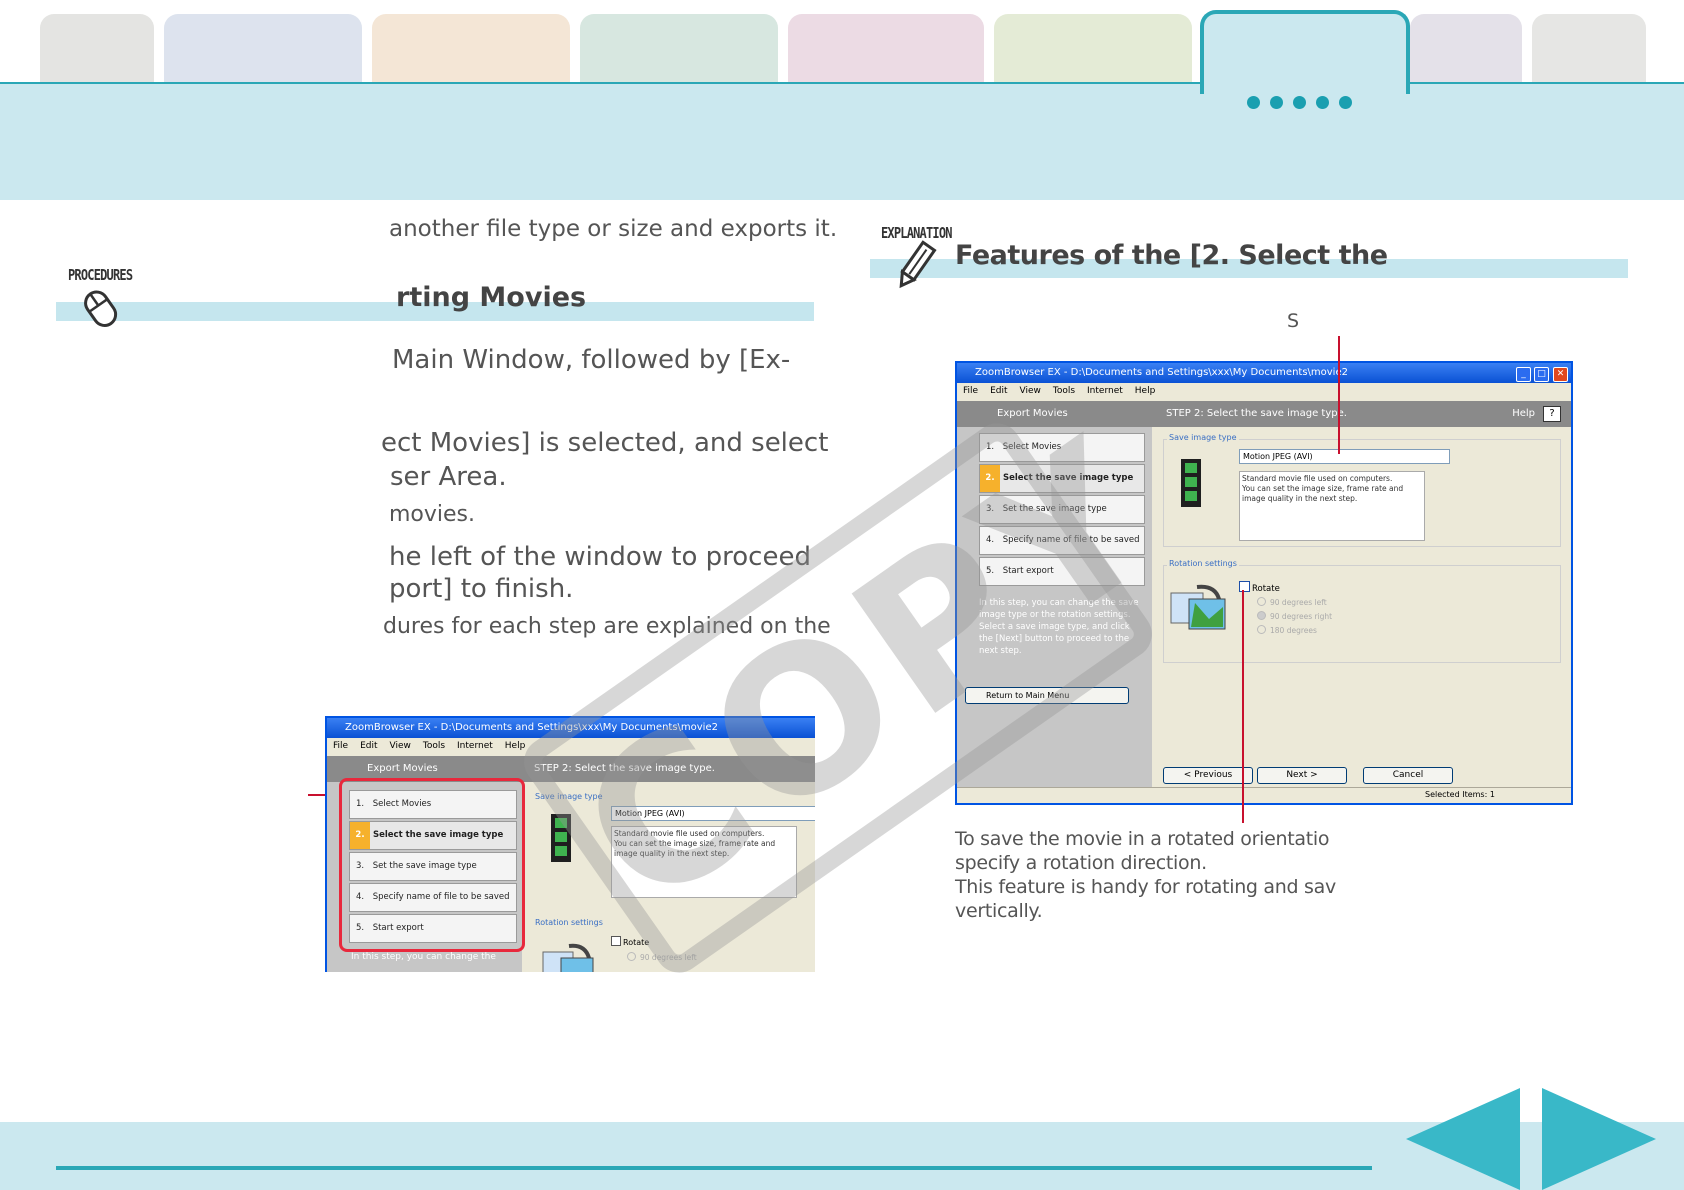 Image resolution: width=1684 pixels, height=1190 pixels. I want to click on status-text: Selected Items: 1, so click(1460, 794).